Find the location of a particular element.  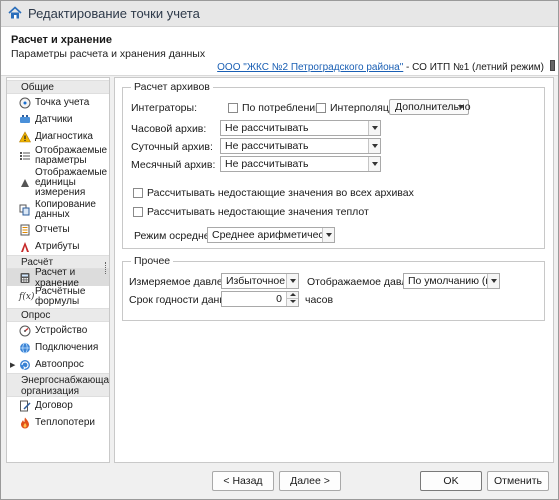

calculator-icon is located at coordinates (25, 277).